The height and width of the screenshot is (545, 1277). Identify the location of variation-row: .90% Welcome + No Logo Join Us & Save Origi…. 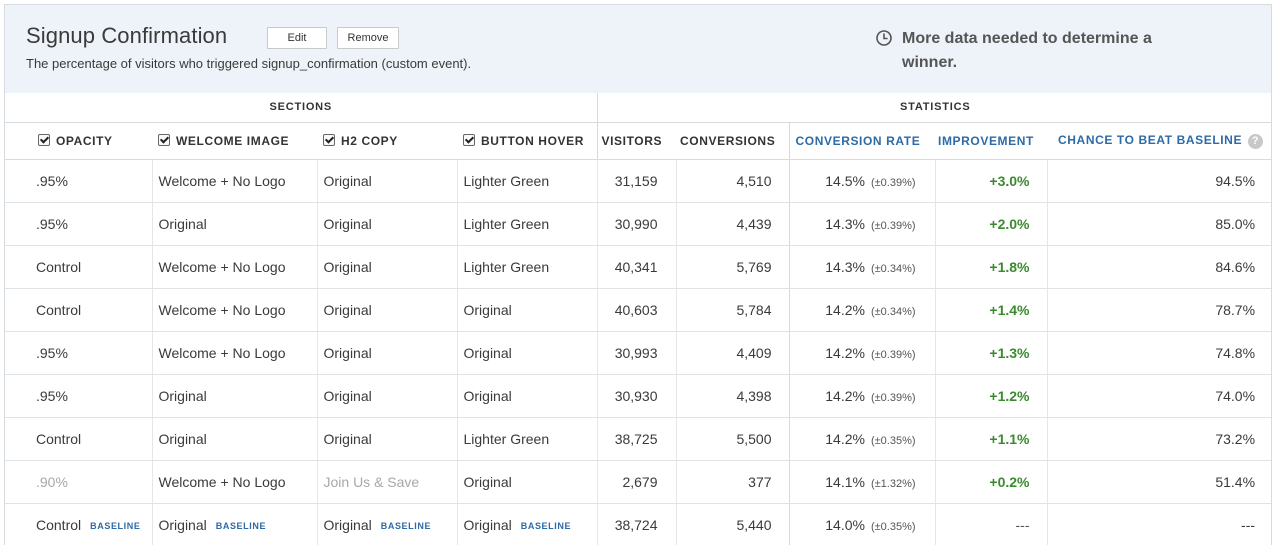
(638, 482).